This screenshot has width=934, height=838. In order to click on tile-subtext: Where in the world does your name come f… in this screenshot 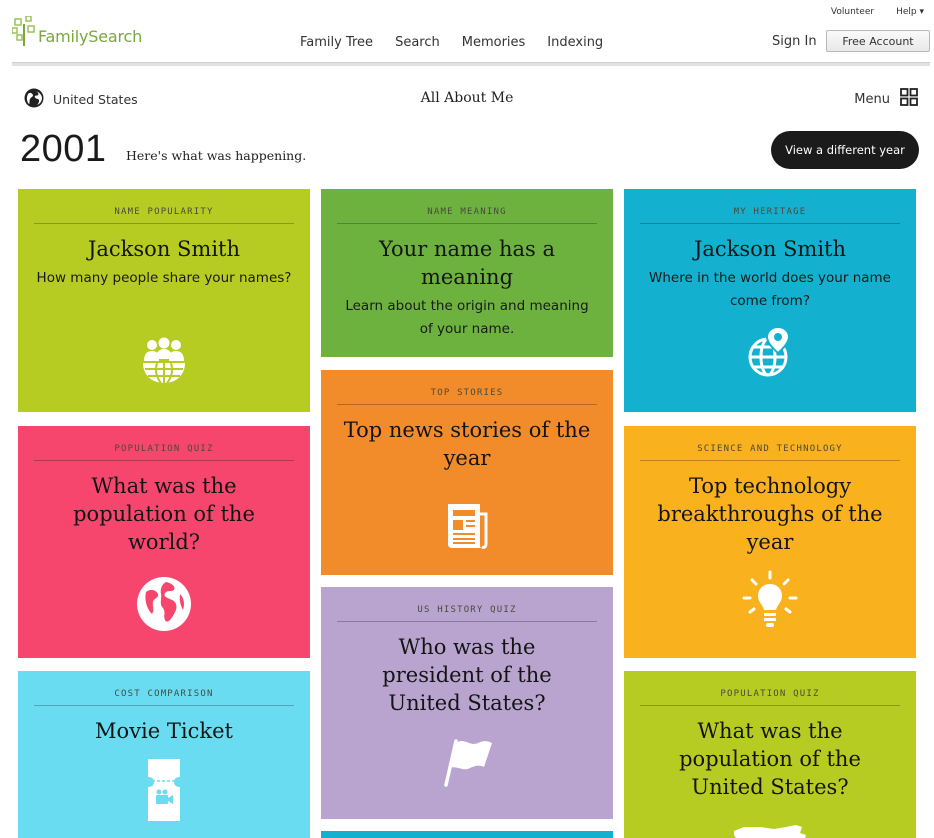, I will do `click(770, 289)`.